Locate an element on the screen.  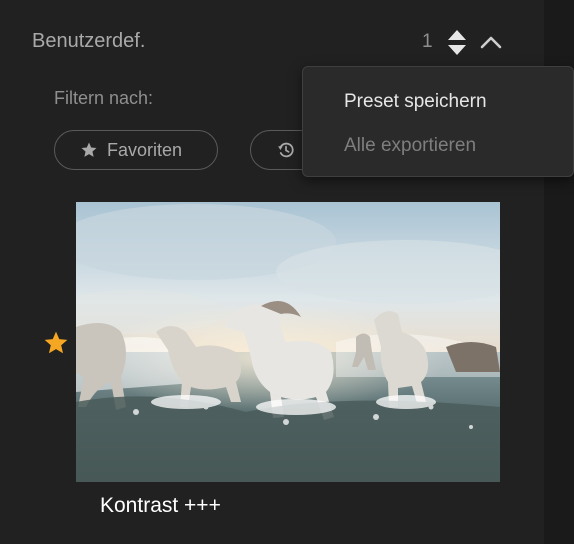
section-title: Benutzerdef. is located at coordinates (88, 41).